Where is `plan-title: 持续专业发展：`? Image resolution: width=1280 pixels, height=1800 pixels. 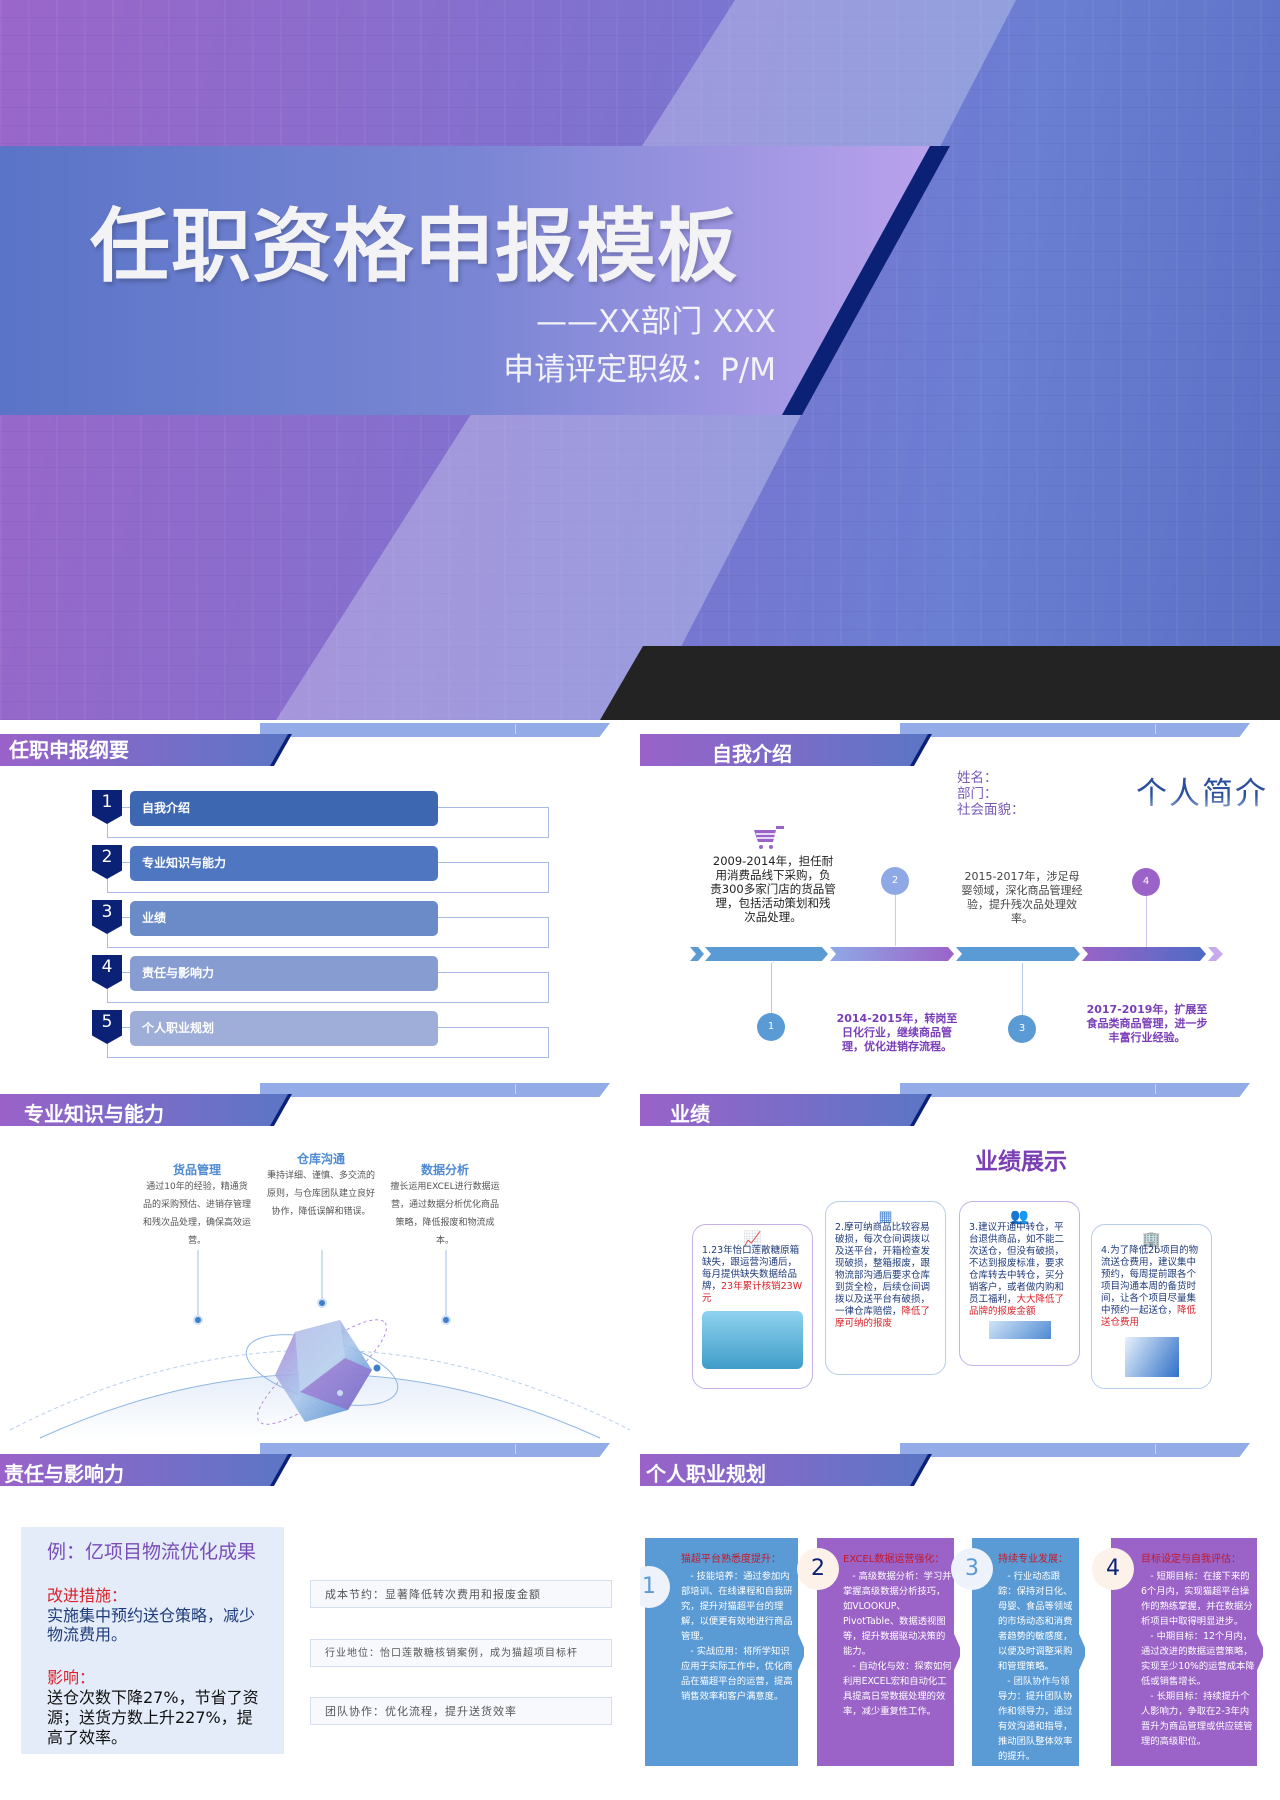
plan-title: 持续专业发展： is located at coordinates (1033, 1559).